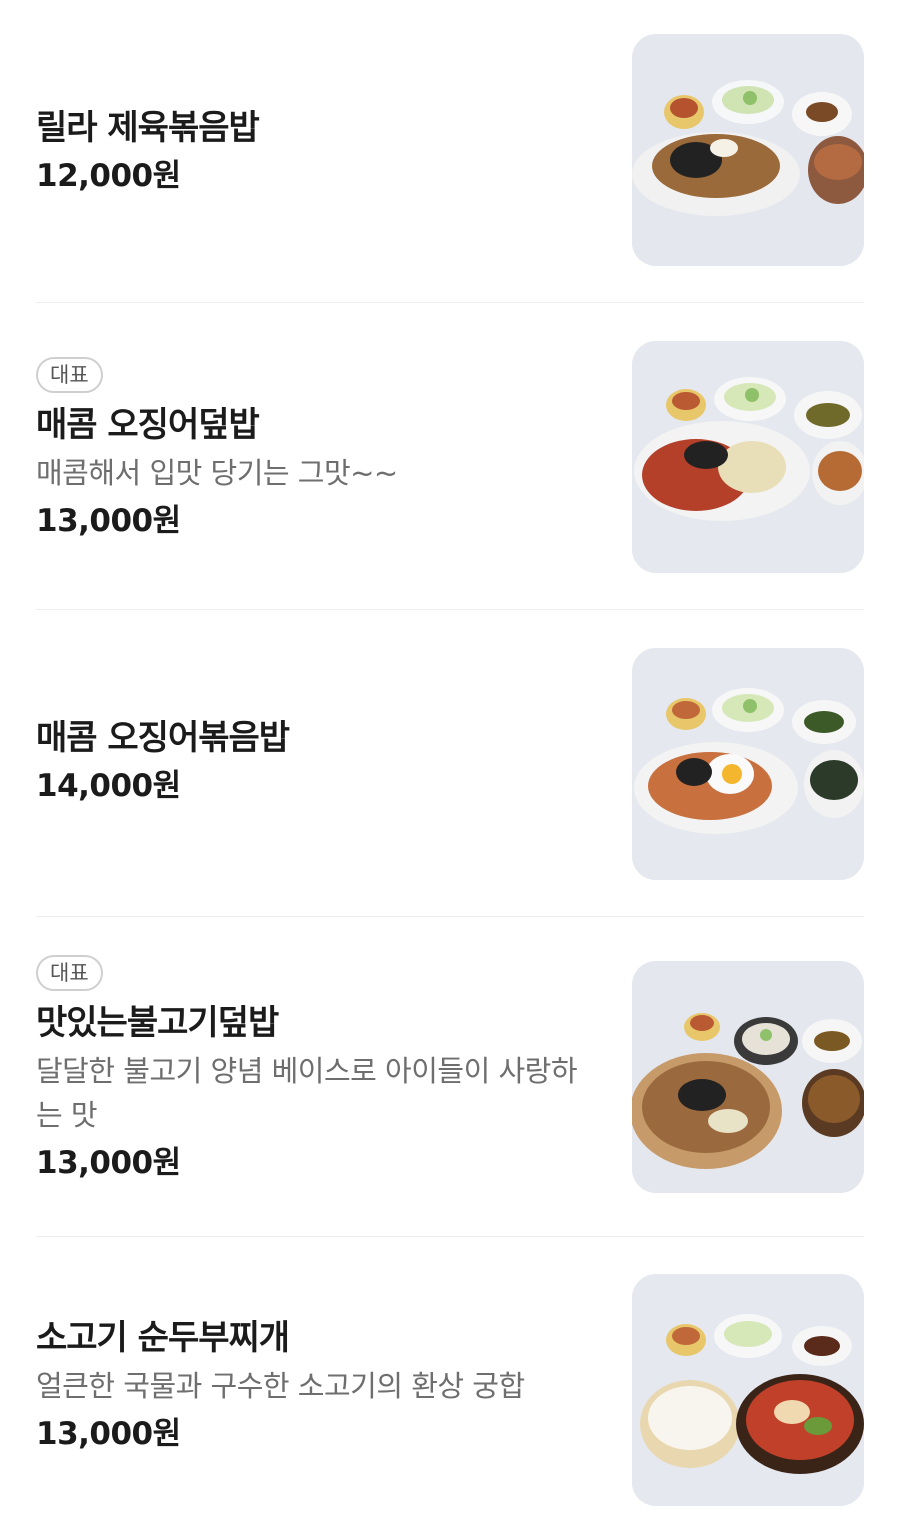 This screenshot has width=900, height=1537. I want to click on menu-item-name: 맛있는불고기덮밥, so click(157, 1023).